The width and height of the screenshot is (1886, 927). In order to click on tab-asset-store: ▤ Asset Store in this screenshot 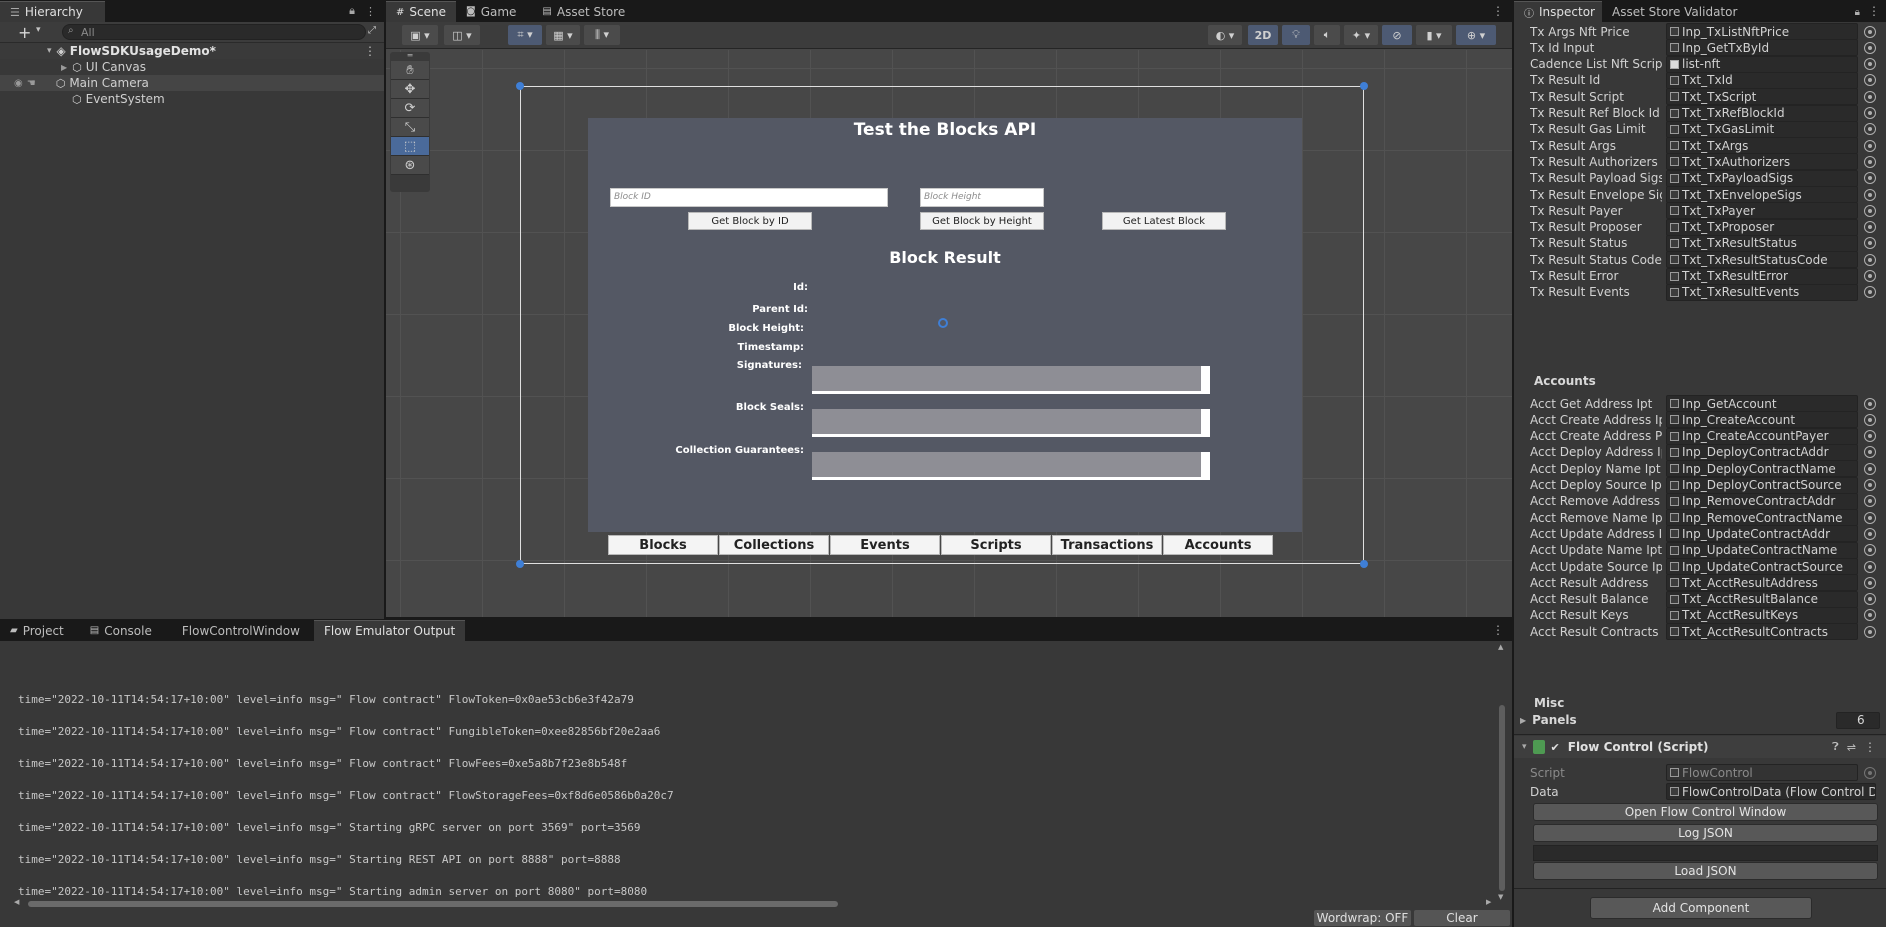, I will do `click(583, 11)`.